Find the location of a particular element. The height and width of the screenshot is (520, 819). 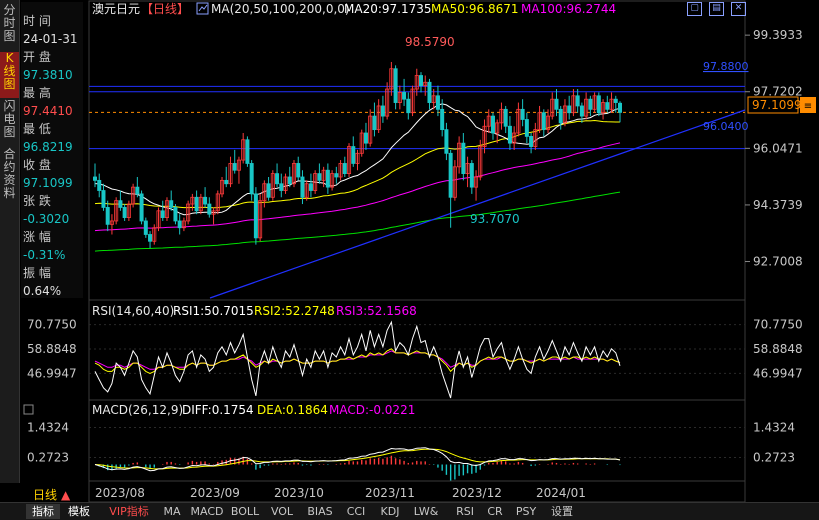

price-tick-label: 96.0471 is located at coordinates (778, 148).